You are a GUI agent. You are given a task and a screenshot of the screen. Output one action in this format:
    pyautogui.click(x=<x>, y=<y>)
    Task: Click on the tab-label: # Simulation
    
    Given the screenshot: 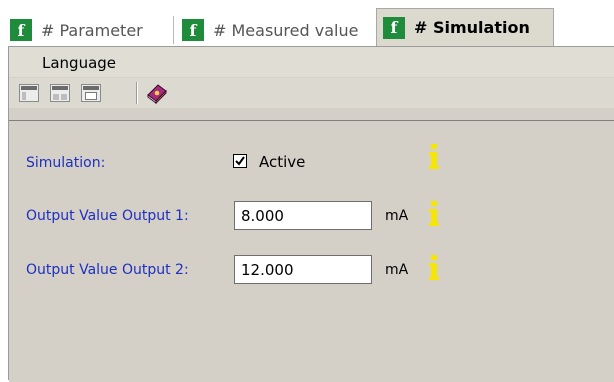 What is the action you would take?
    pyautogui.click(x=472, y=27)
    